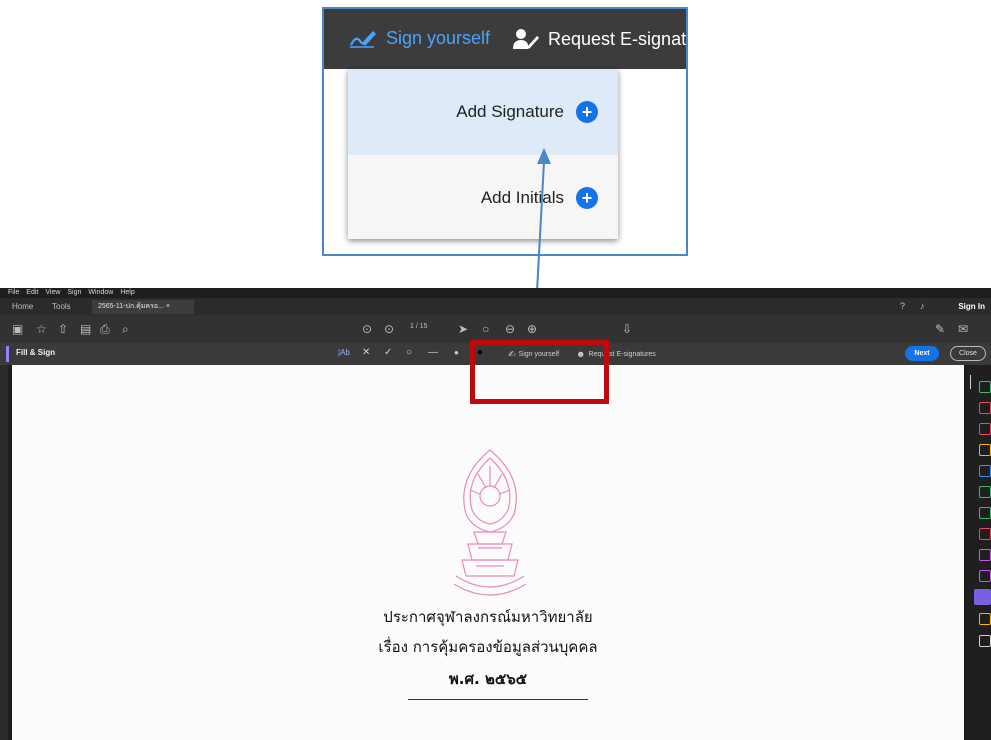 The image size is (991, 740). I want to click on combine-files-icon, so click(985, 471).